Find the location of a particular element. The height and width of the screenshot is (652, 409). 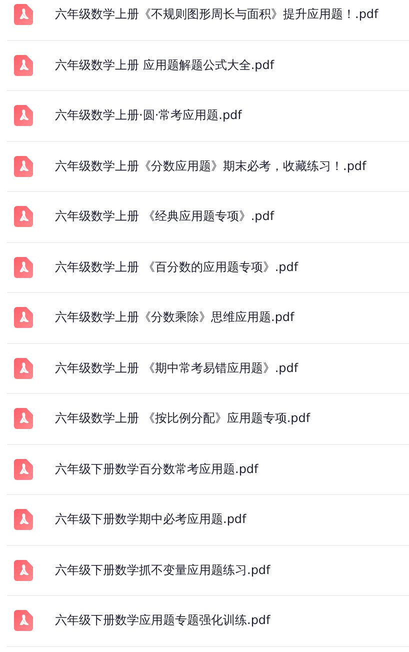

file-name: 六年级下册数学期中必考应用题.pdf is located at coordinates (150, 519).